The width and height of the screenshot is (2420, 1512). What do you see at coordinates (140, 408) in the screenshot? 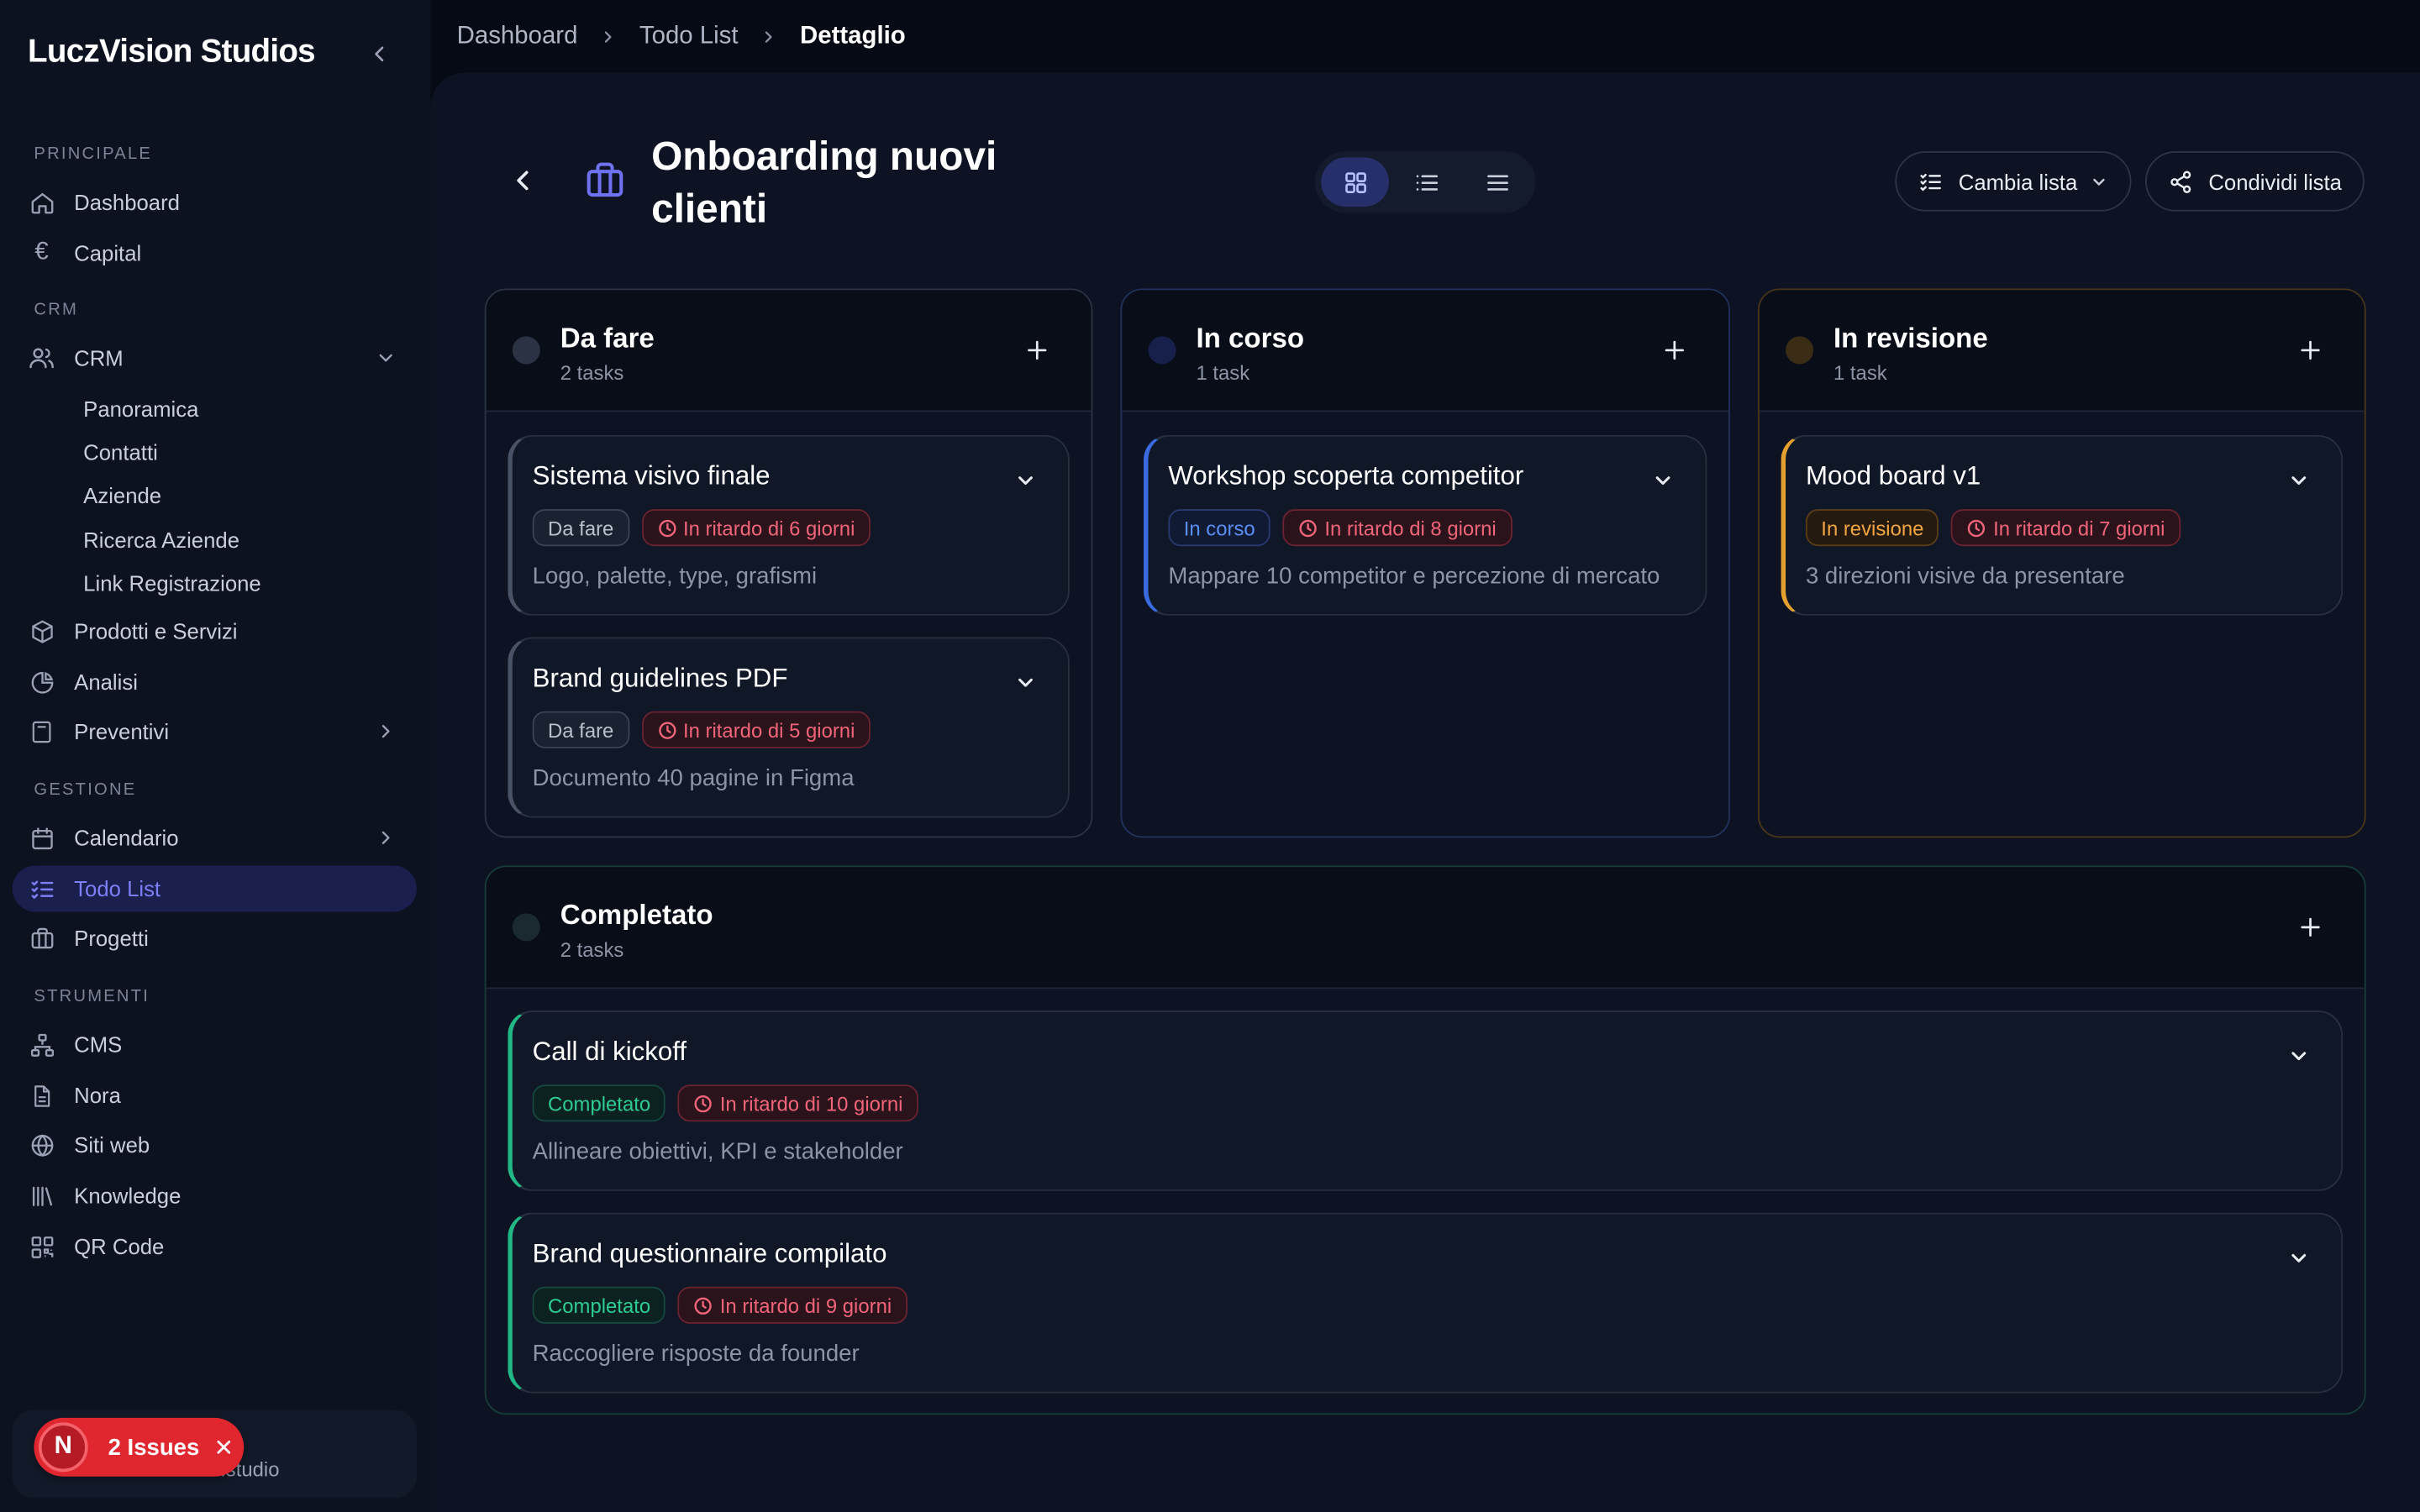
I see `sidebar-subitem-panoramica: Panoramica` at bounding box center [140, 408].